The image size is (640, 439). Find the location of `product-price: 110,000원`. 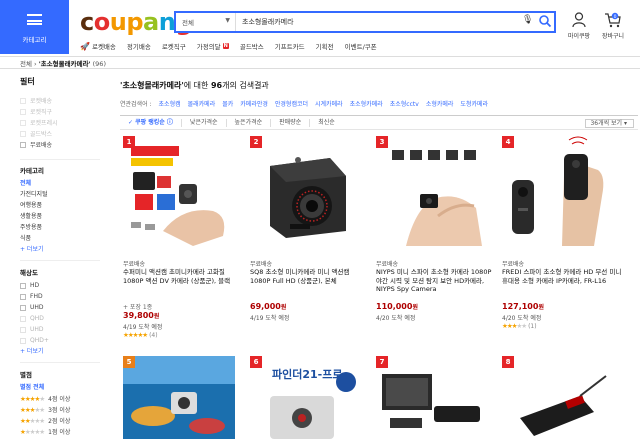

product-price: 110,000원 is located at coordinates (397, 306).